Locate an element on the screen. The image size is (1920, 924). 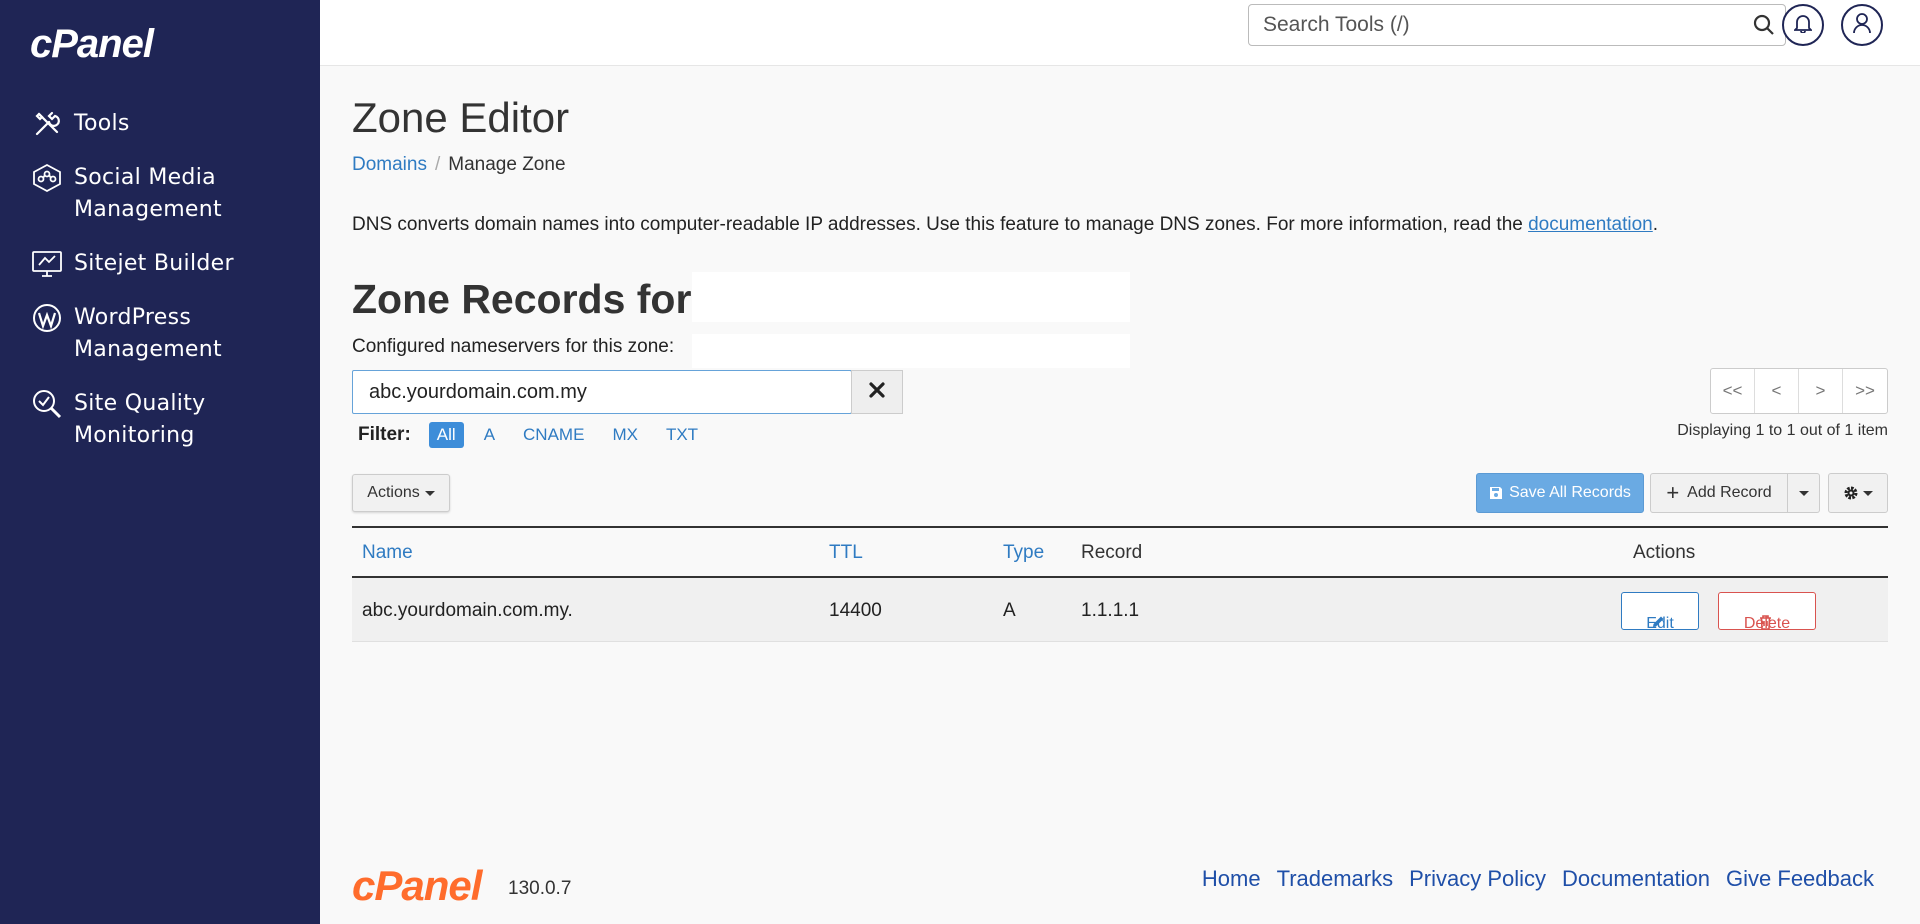
description-suffix: . is located at coordinates (1655, 224).